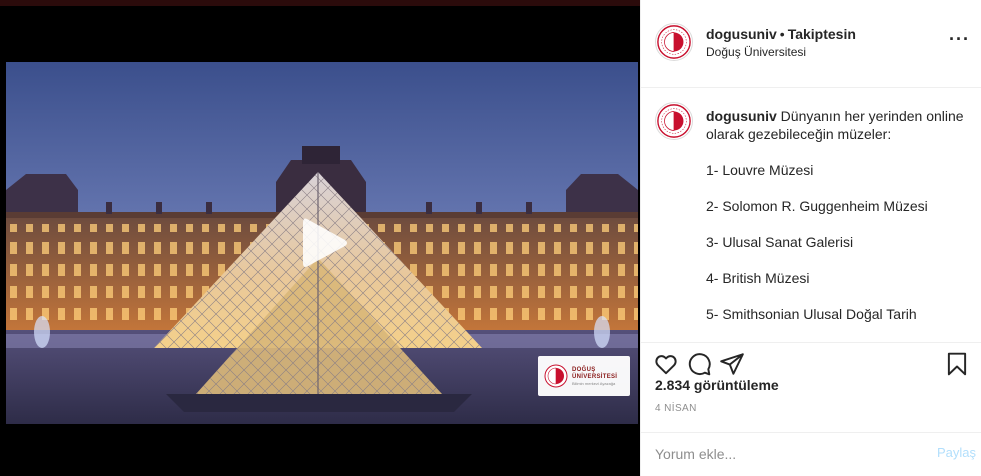 The width and height of the screenshot is (981, 476). What do you see at coordinates (957, 364) in the screenshot?
I see `bookmark-icon` at bounding box center [957, 364].